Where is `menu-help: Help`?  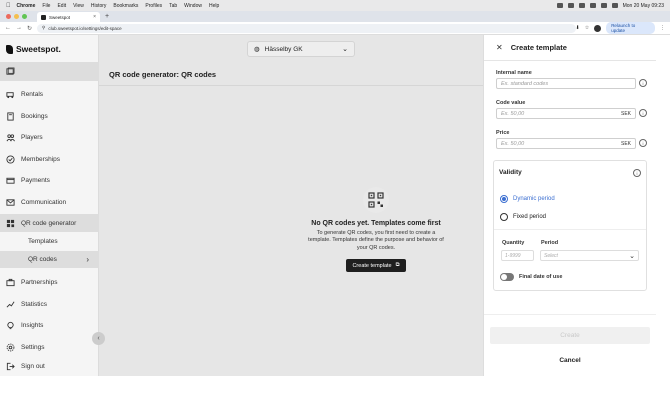 menu-help: Help is located at coordinates (214, 6).